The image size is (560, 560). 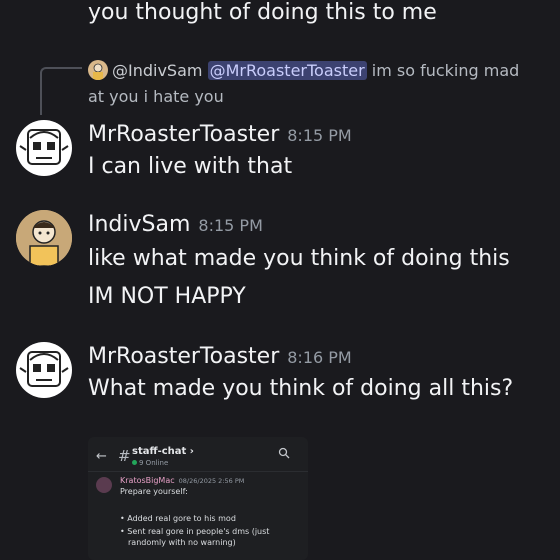 I want to click on channel-name: staff-chat ›, so click(x=163, y=451).